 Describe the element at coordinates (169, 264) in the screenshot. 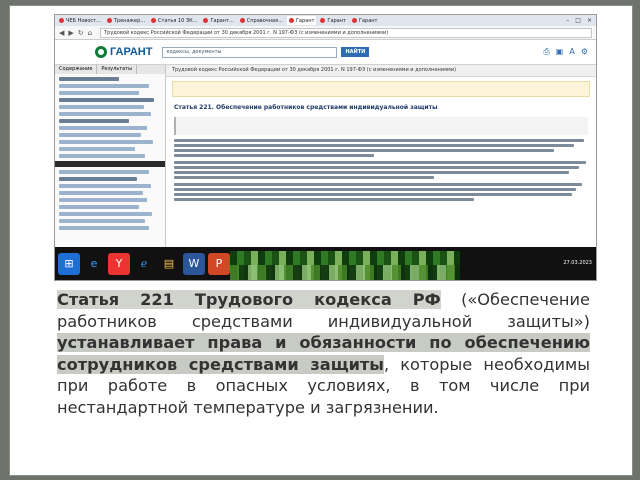

I see `explorer-icon: ▤` at that location.